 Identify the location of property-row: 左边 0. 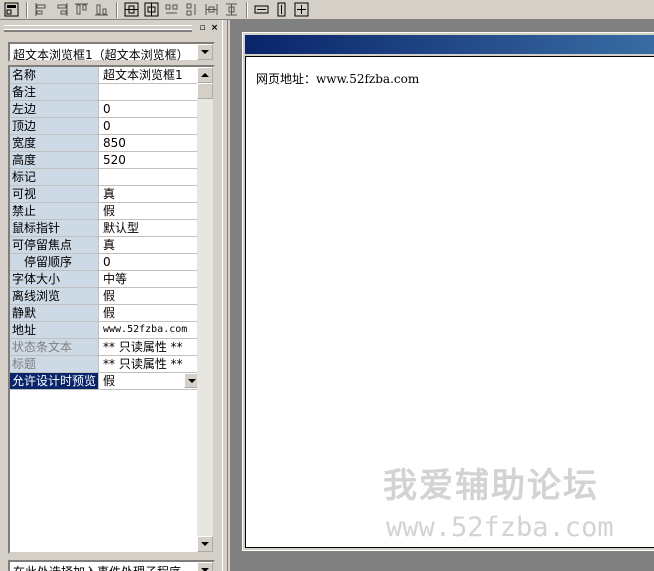
(104, 109).